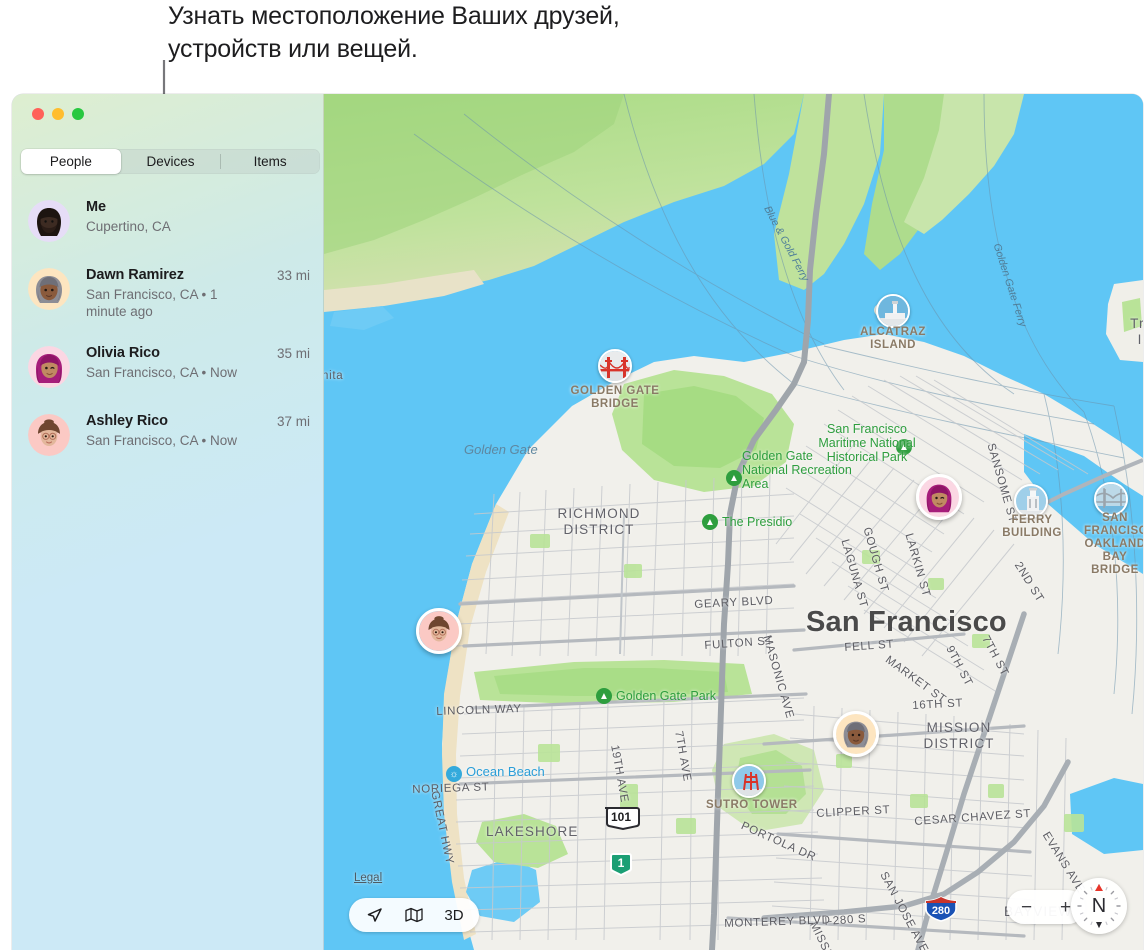 Image resolution: width=1144 pixels, height=950 pixels. I want to click on tab-people-label: People, so click(70, 161).